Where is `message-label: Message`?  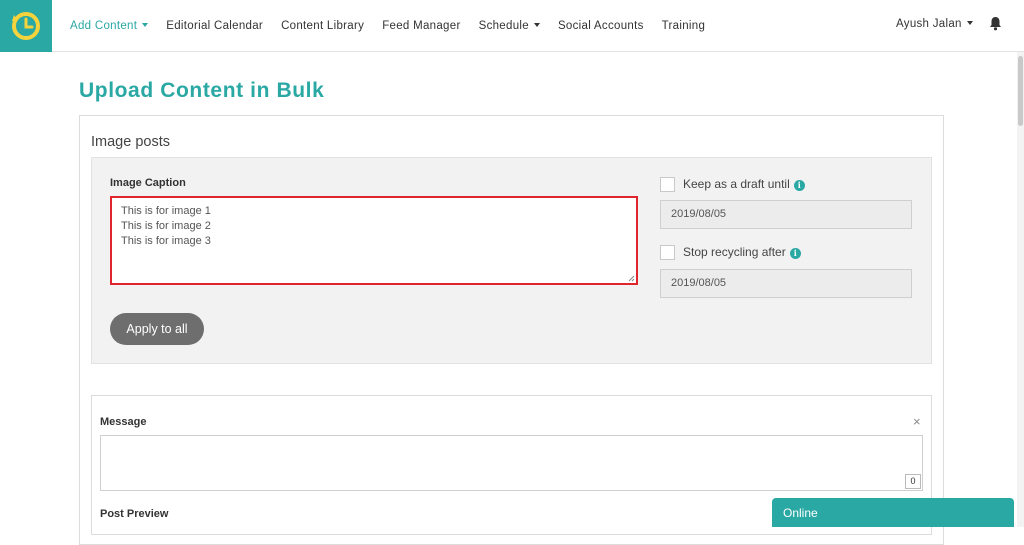 message-label: Message is located at coordinates (123, 422).